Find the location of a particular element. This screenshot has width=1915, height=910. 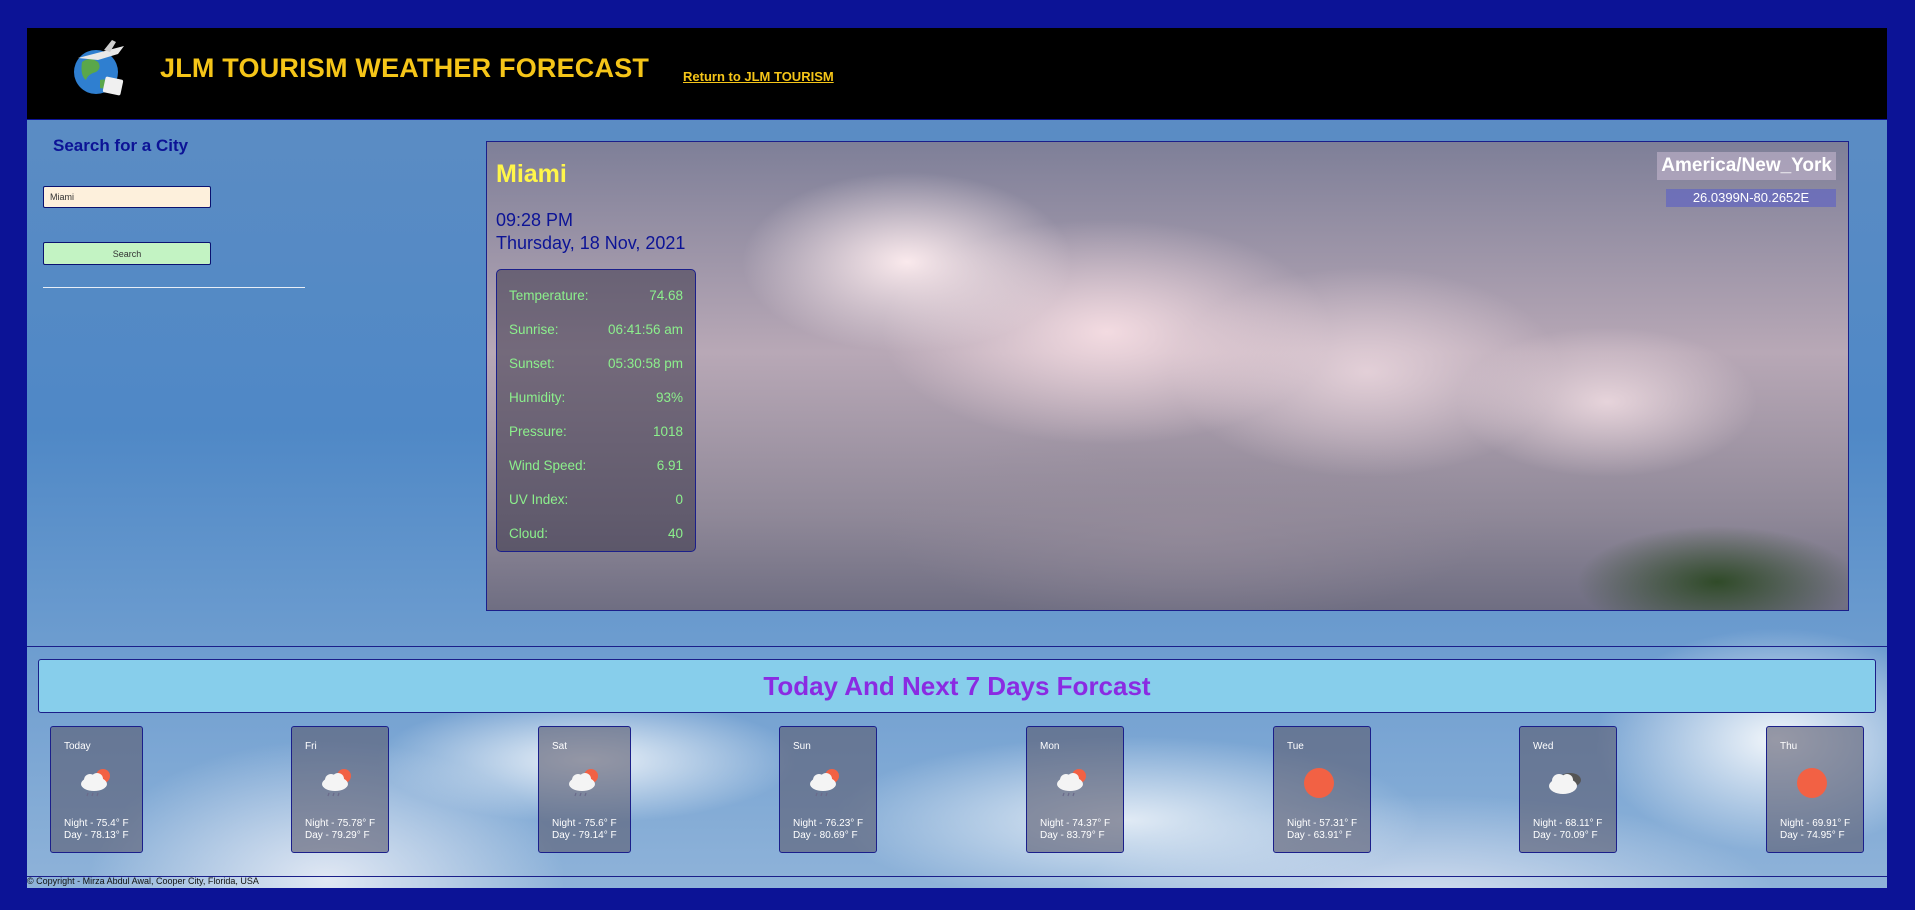

frame-right is located at coordinates (1901, 459).